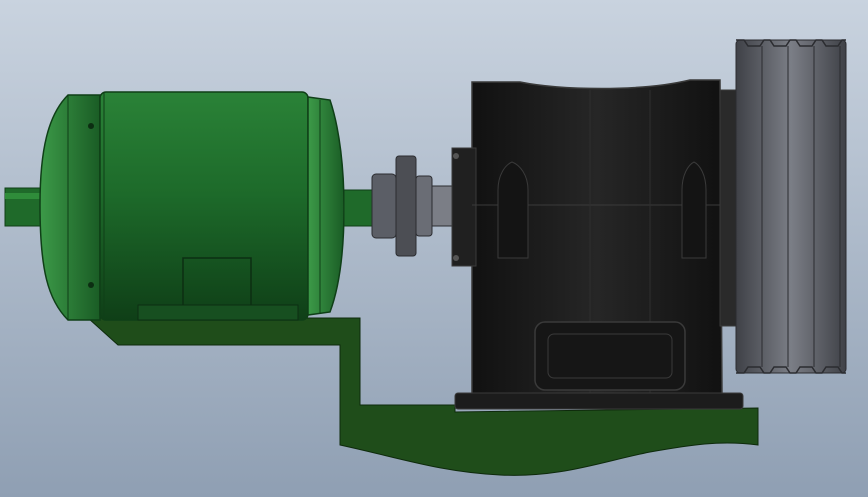 Image resolution: width=868 pixels, height=497 pixels. Describe the element at coordinates (424, 206) in the screenshot. I see `coupling-hub-right` at that location.